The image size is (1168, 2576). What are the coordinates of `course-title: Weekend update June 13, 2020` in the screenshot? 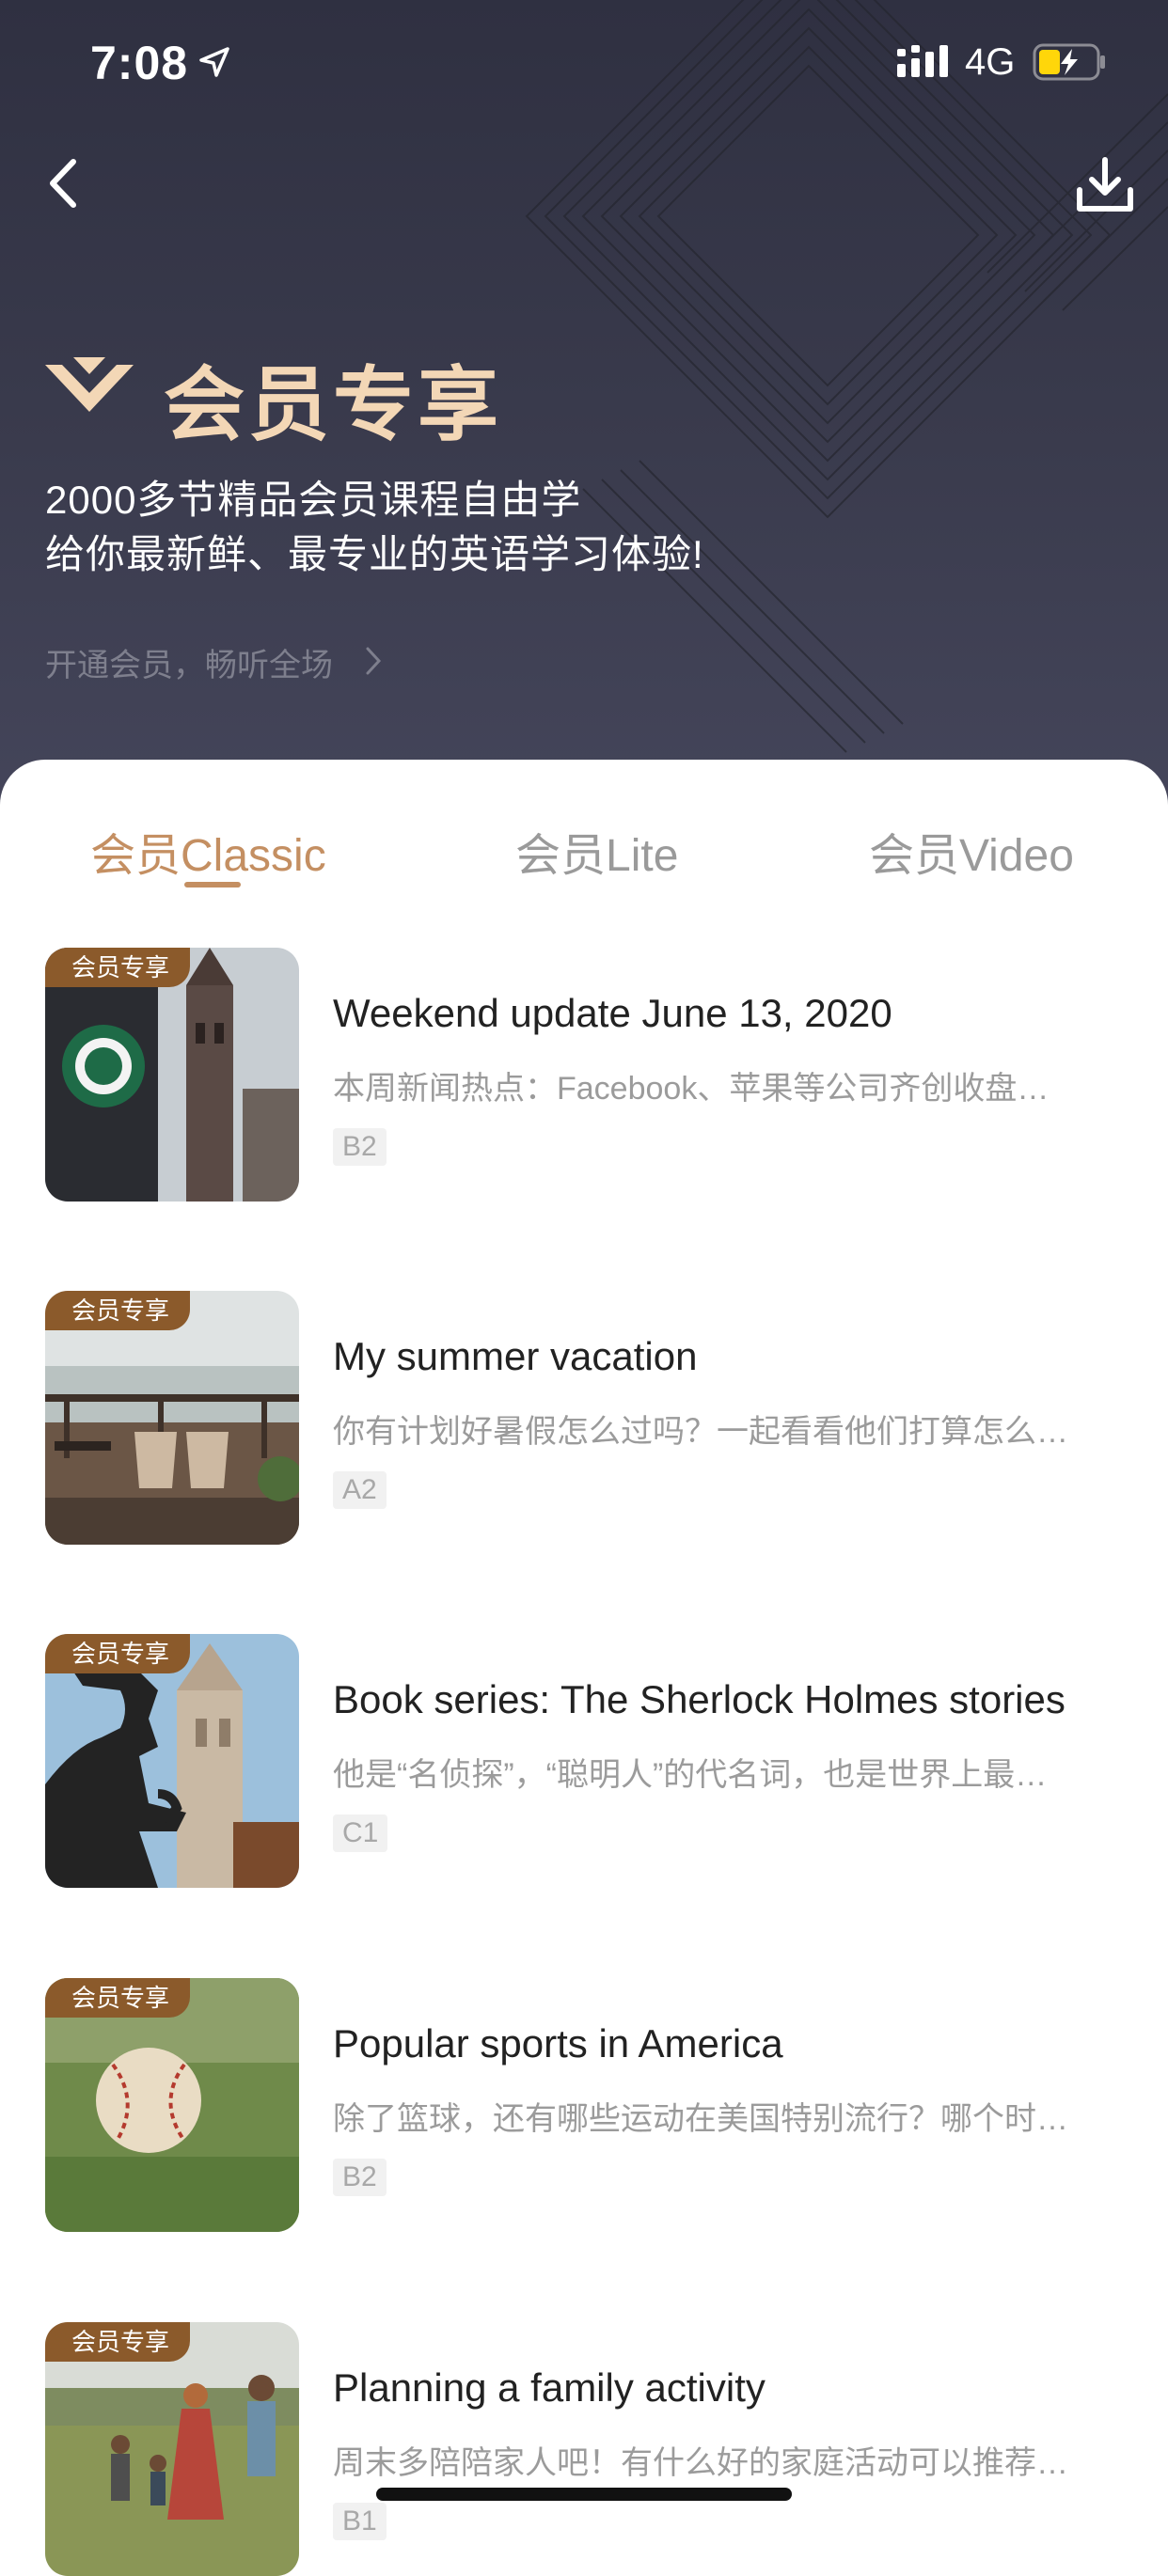 It's located at (612, 1013).